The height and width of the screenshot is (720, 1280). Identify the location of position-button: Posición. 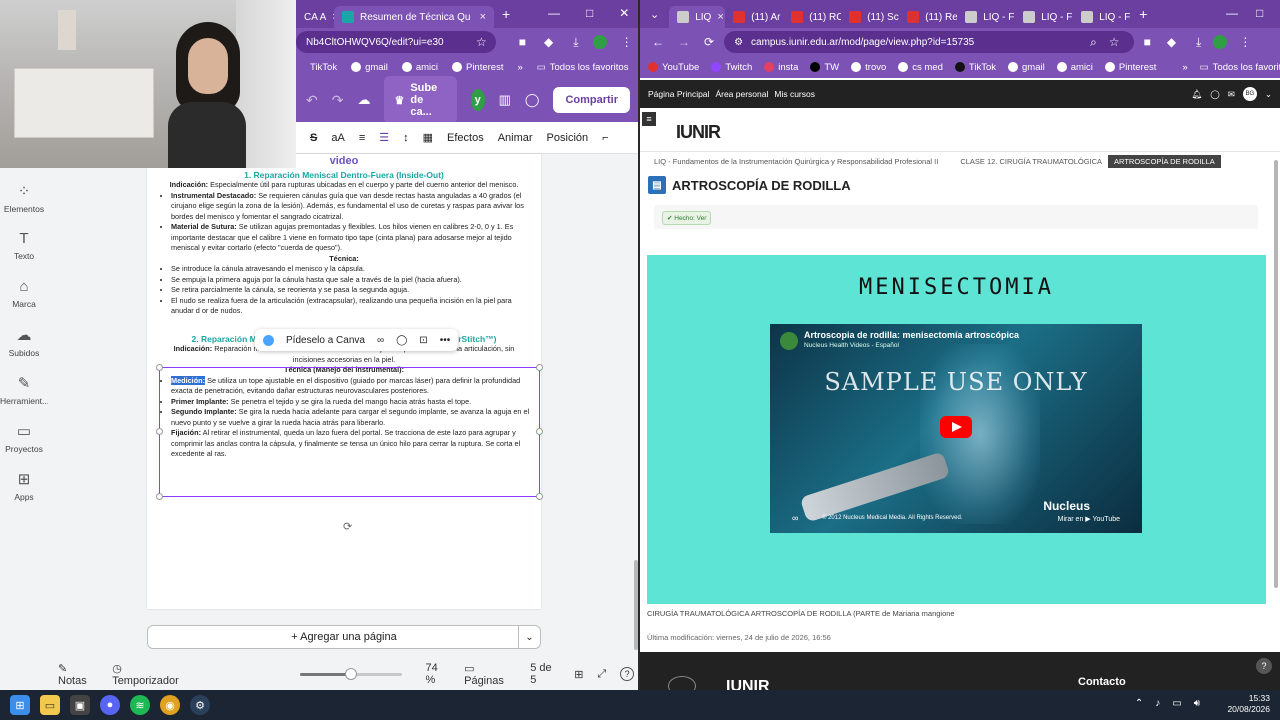
(568, 138).